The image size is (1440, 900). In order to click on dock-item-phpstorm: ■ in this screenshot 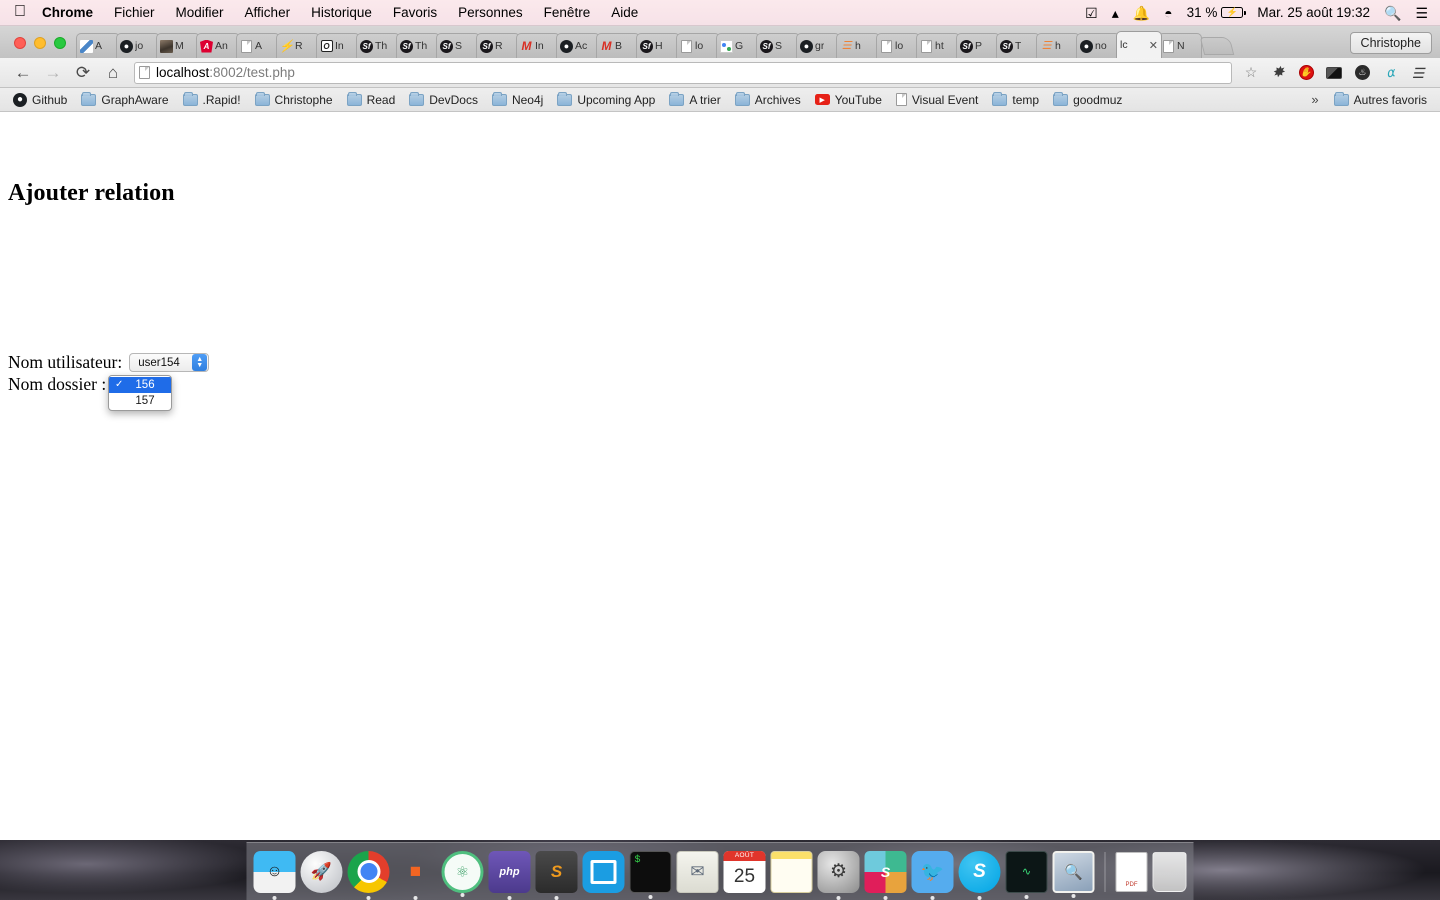, I will do `click(416, 875)`.